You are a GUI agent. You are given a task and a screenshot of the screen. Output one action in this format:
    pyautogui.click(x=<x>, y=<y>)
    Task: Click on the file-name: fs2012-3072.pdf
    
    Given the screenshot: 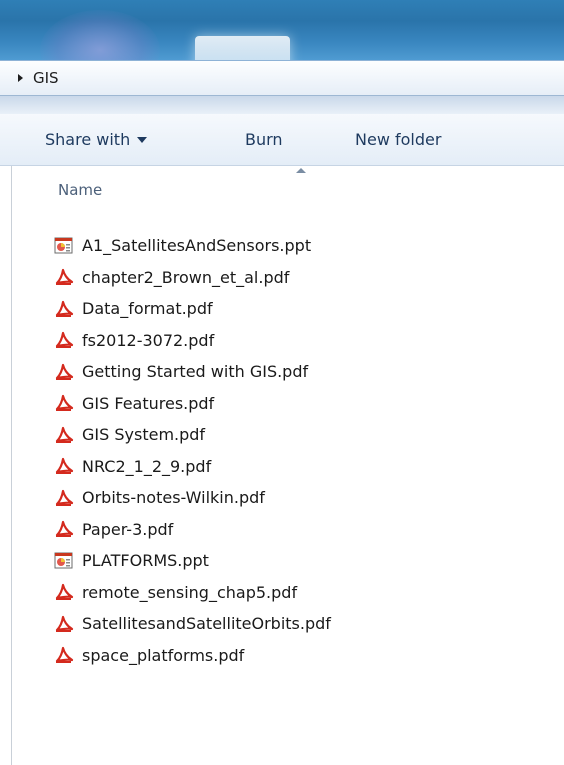 What is the action you would take?
    pyautogui.click(x=148, y=340)
    